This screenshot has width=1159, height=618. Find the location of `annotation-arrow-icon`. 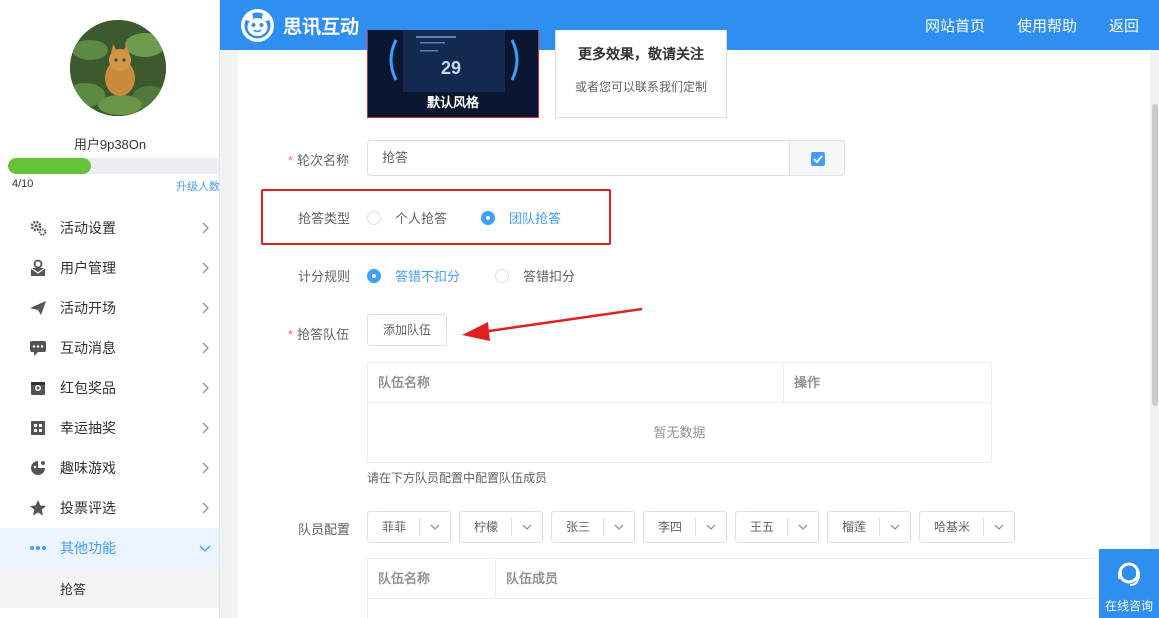

annotation-arrow-icon is located at coordinates (552, 324).